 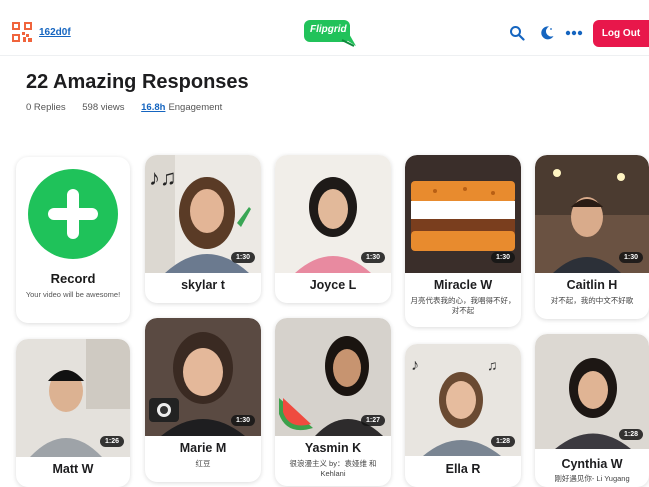 What do you see at coordinates (203, 400) in the screenshot?
I see `response-card-marie: 1:30 Marie M 红豆` at bounding box center [203, 400].